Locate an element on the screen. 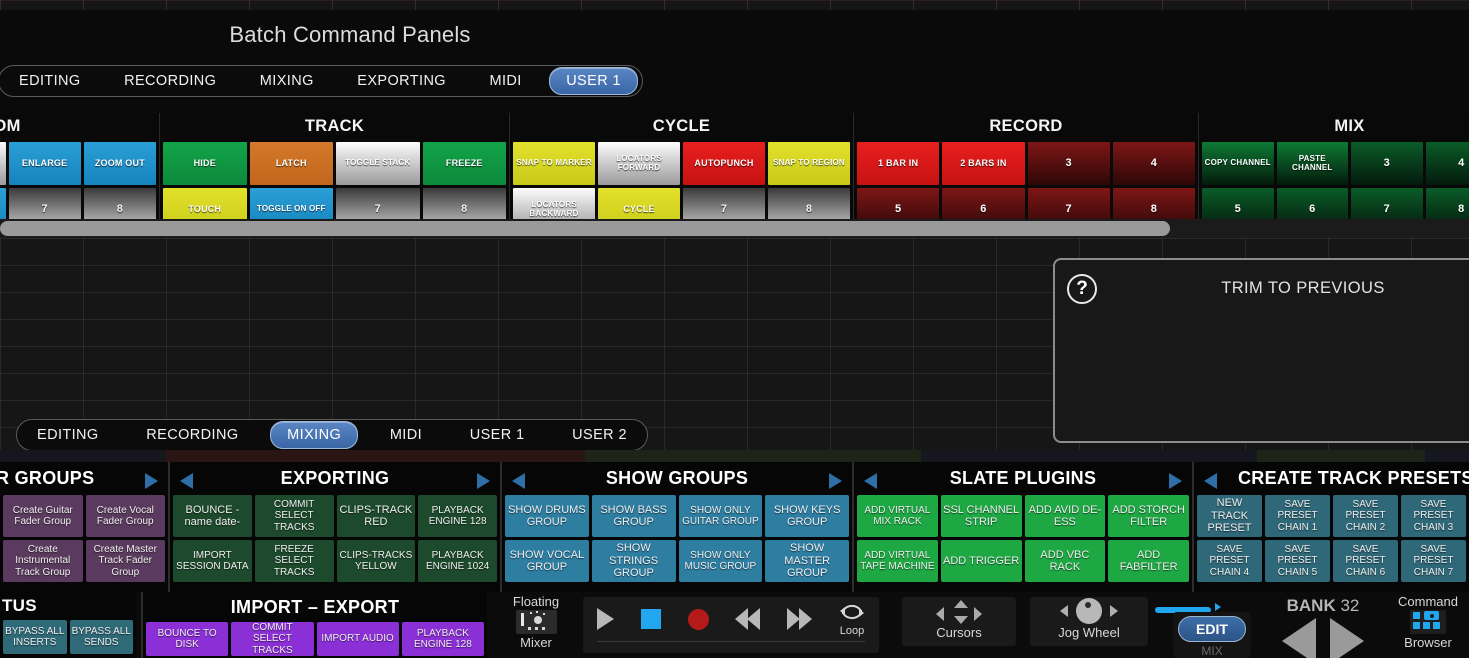  jog-wheel-icon is located at coordinates (1089, 611).